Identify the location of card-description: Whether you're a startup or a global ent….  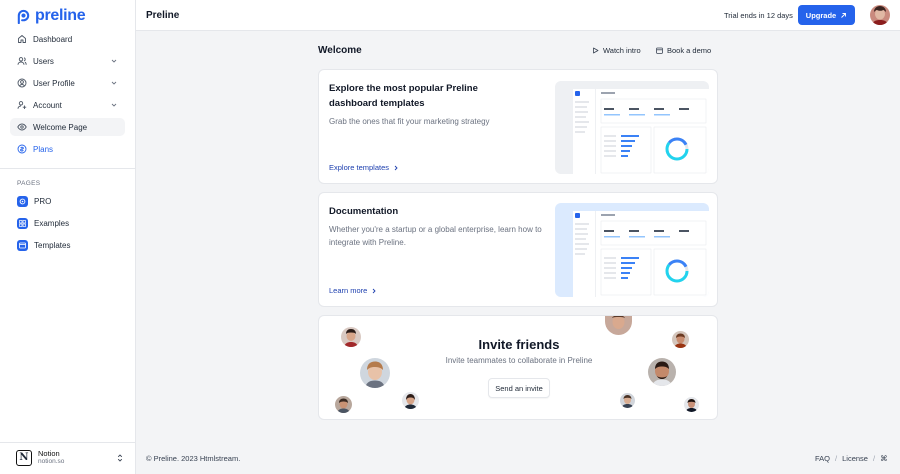
(435, 236).